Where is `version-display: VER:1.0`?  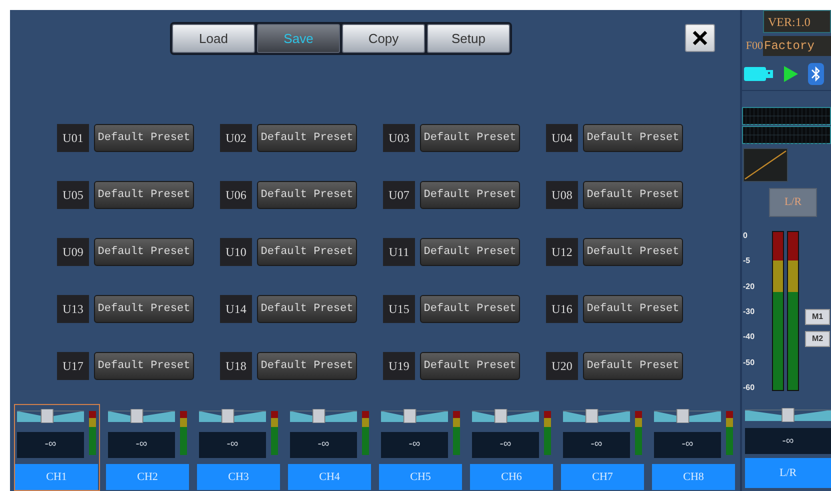
version-display: VER:1.0 is located at coordinates (797, 21).